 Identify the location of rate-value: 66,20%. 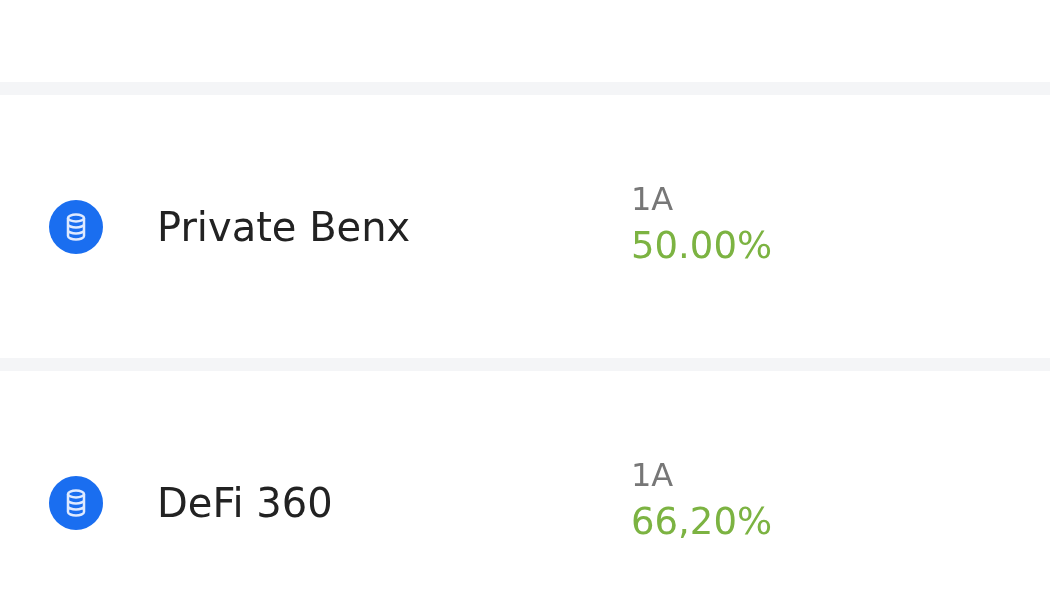
(702, 521).